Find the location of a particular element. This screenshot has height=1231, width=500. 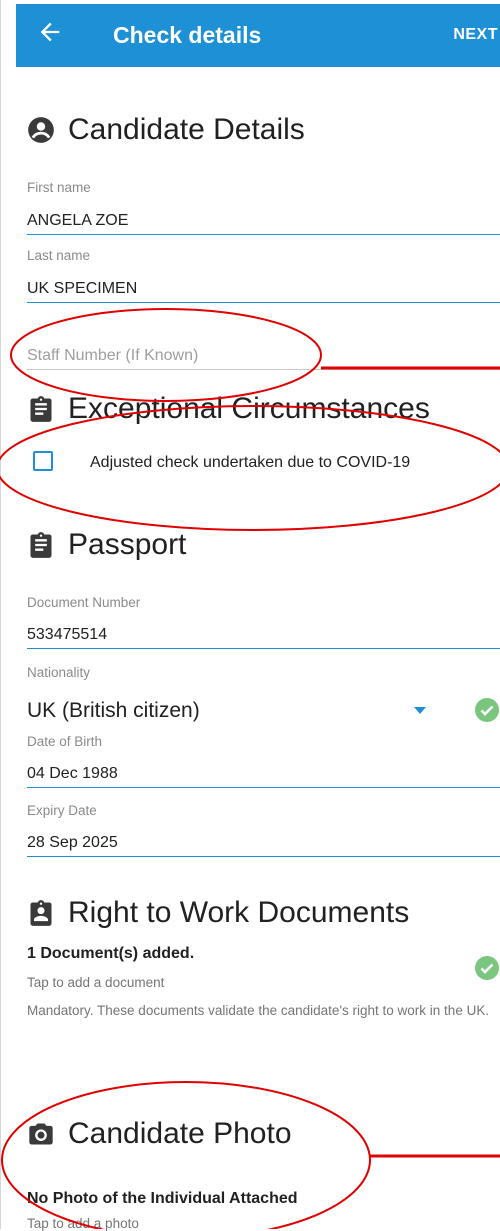

app-bar: Check details NEXT is located at coordinates (258, 35).